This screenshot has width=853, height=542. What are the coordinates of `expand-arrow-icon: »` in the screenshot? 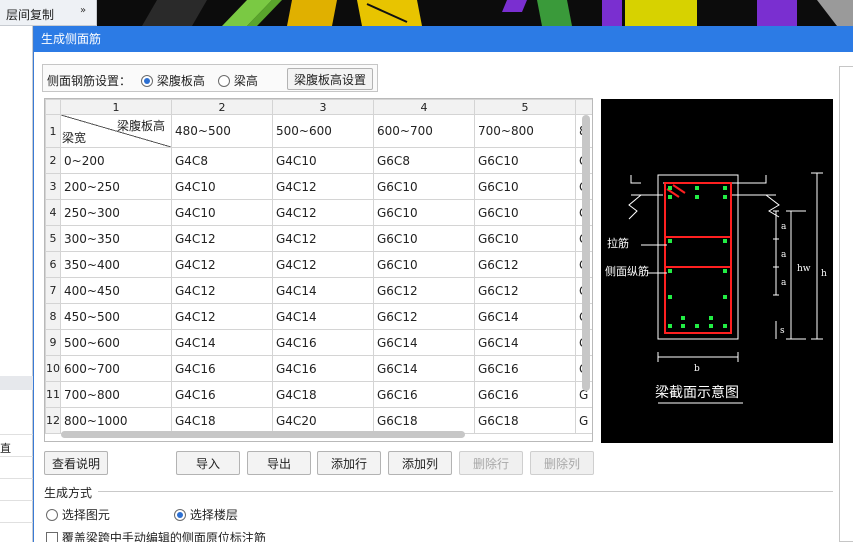 It's located at (83, 10).